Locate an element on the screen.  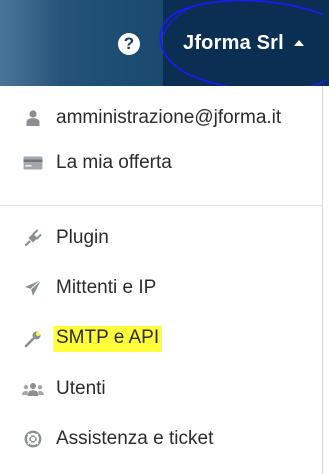
menu-item-support-tickets: Assistenza e ticket is located at coordinates (161, 439).